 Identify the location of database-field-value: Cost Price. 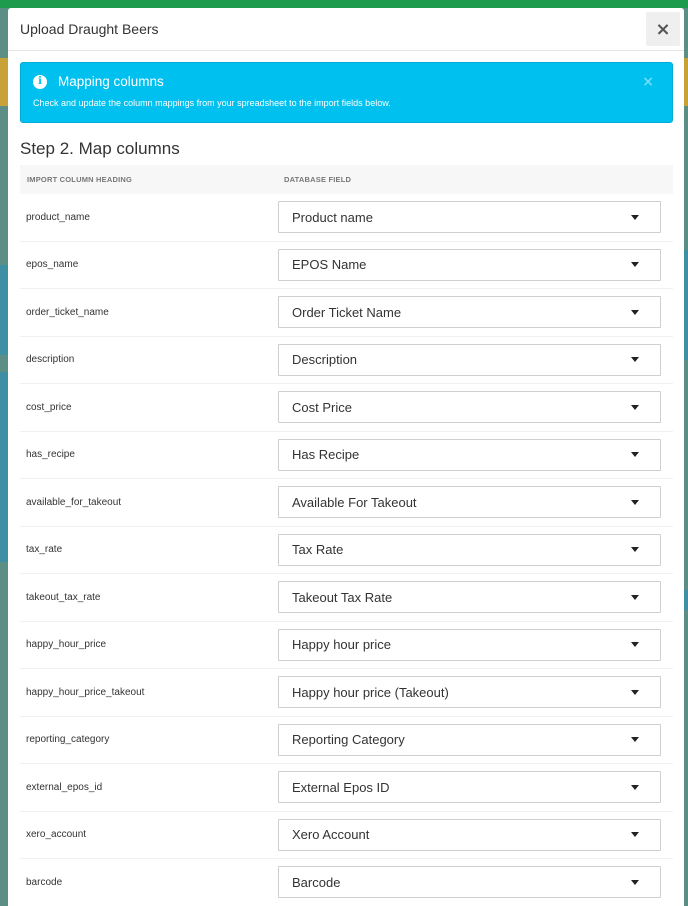
(322, 407).